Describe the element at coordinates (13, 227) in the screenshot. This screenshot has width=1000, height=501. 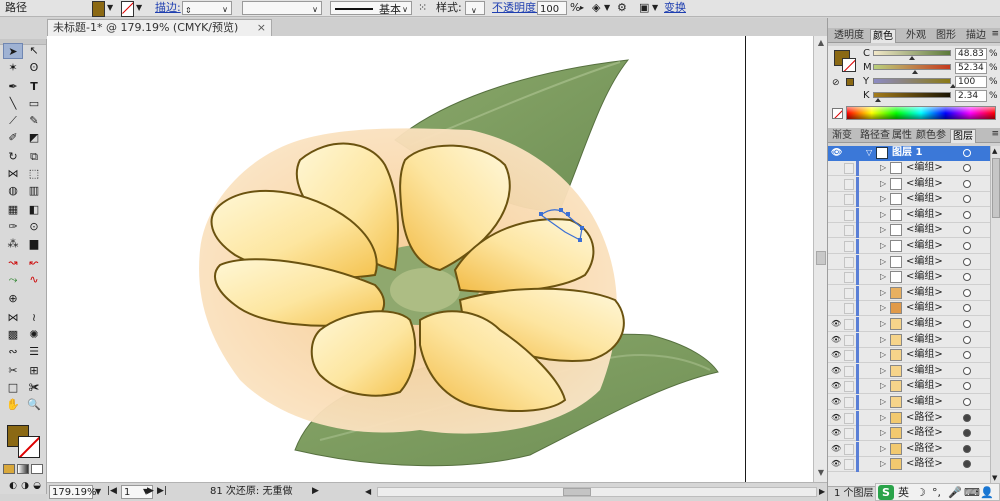
I see `eyedropper-tool-icon: ✑` at that location.